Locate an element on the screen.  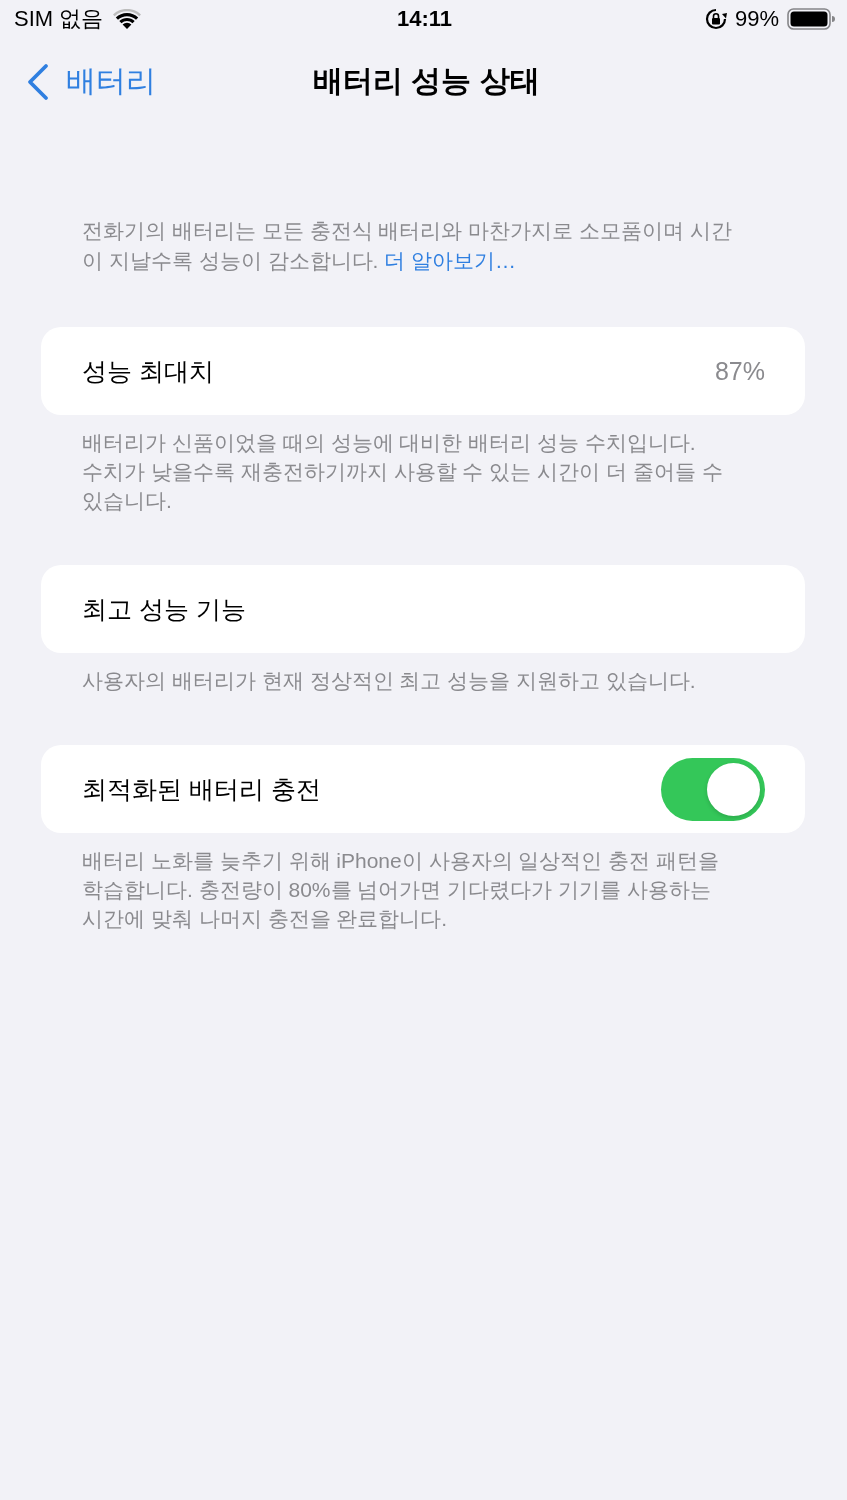
chevron-left-icon is located at coordinates (38, 82).